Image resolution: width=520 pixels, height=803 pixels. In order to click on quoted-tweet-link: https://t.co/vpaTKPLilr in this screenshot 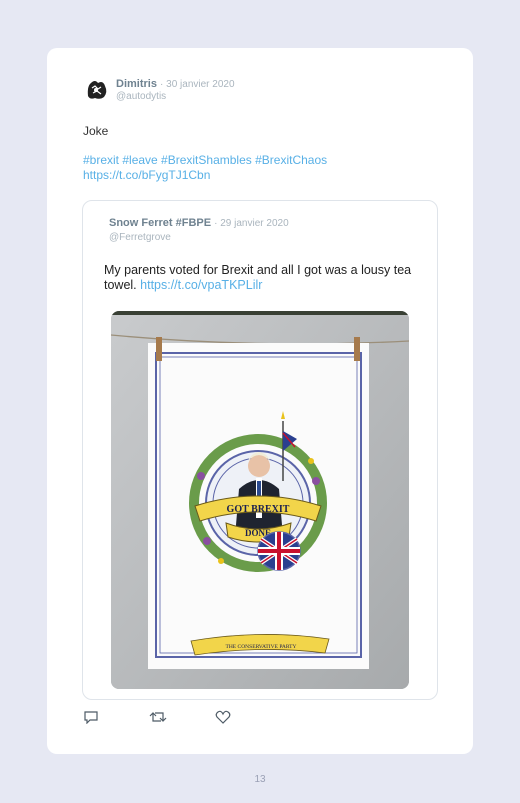, I will do `click(201, 285)`.